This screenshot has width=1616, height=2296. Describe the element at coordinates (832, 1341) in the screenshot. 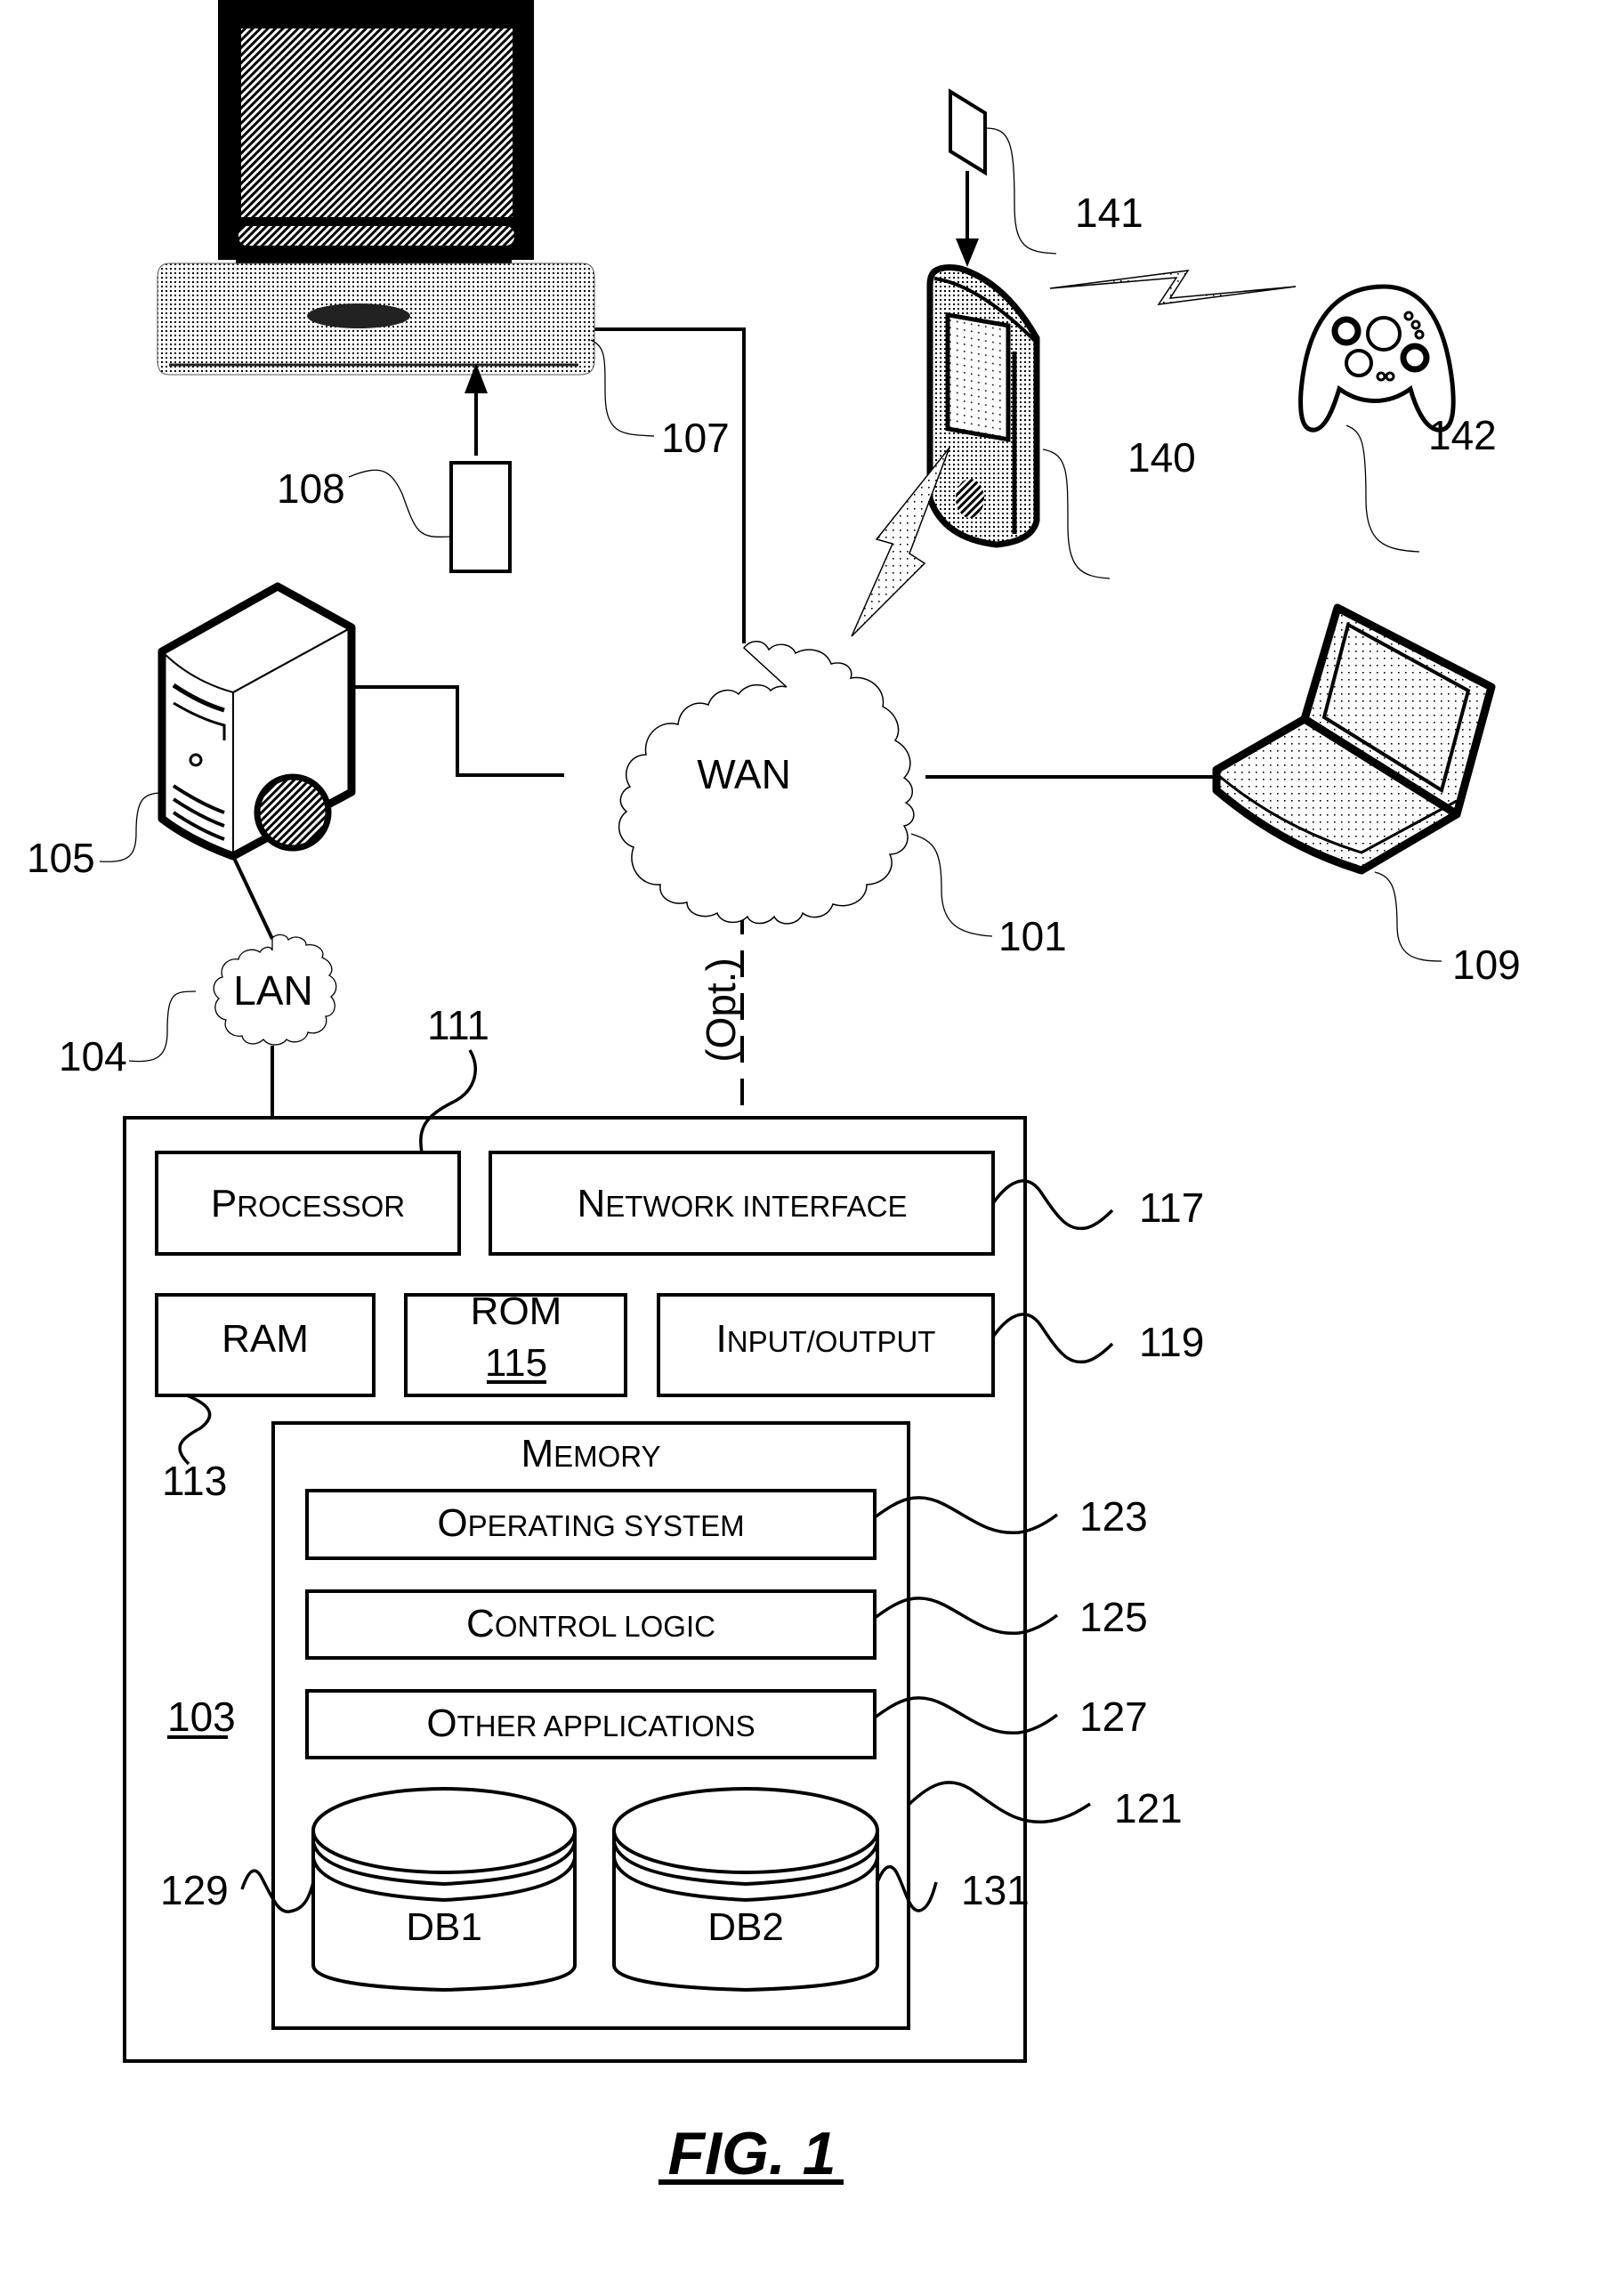

I see `io-label-rest: NPUT/OUTPUT` at that location.